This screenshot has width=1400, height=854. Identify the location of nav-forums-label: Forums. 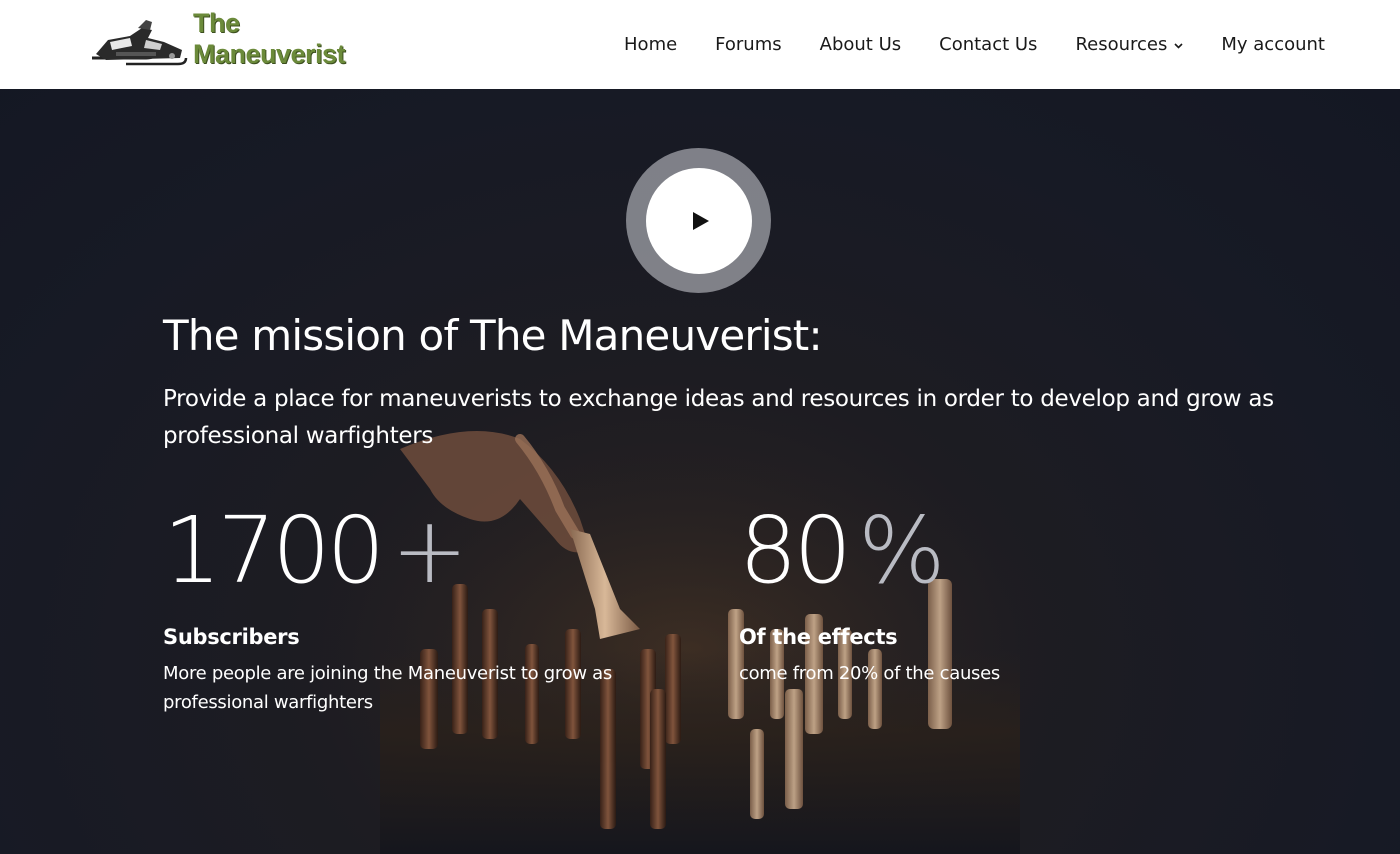
(748, 44).